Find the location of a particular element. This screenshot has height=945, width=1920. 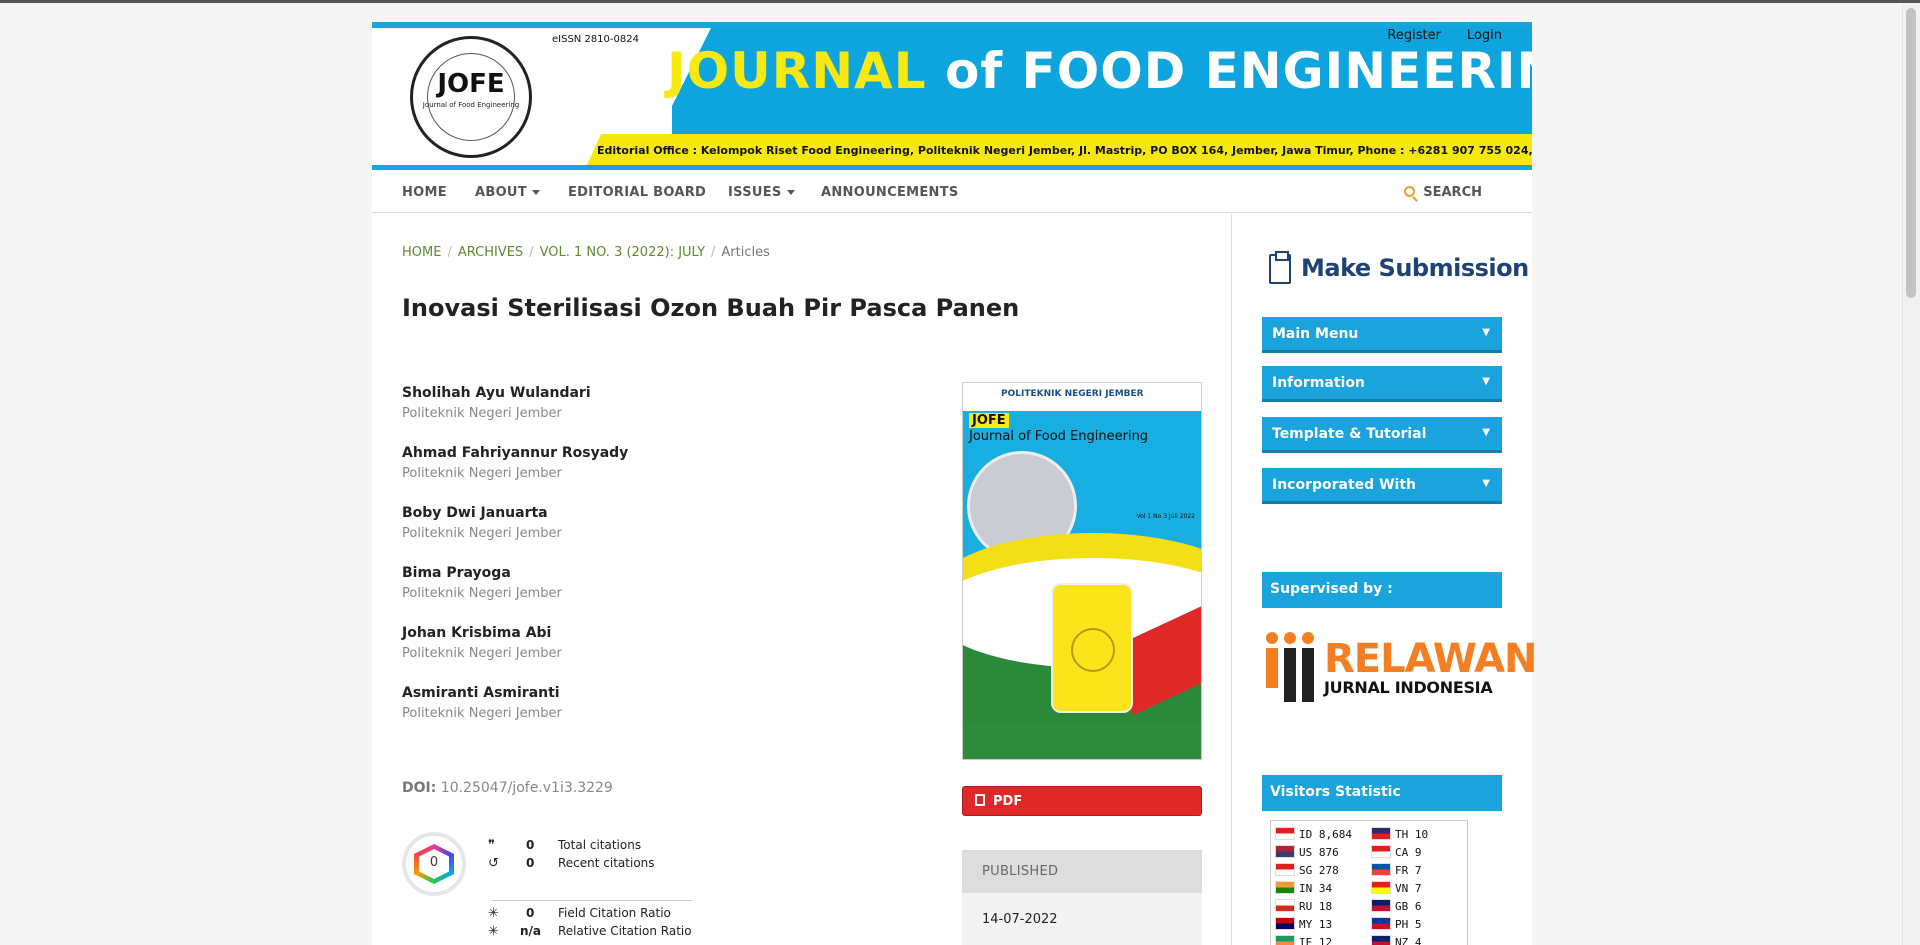

breadcrumb-home: HOME is located at coordinates (421, 252).